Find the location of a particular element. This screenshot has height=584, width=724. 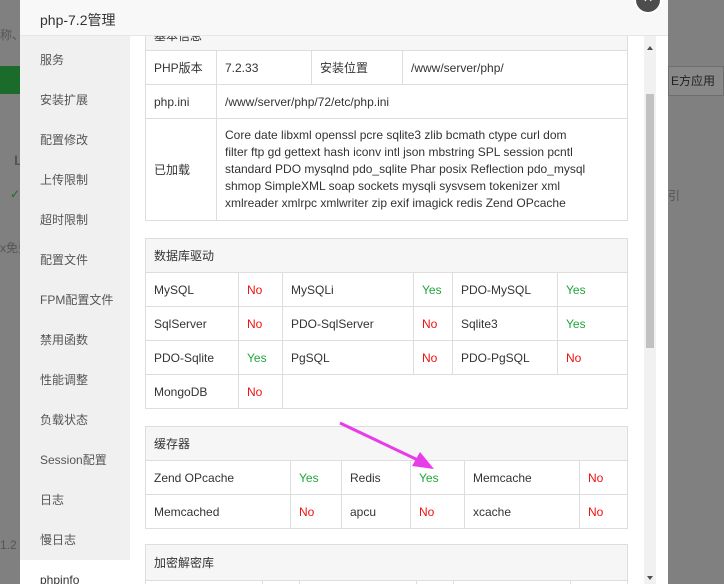

bg-green-button is located at coordinates (10, 80).